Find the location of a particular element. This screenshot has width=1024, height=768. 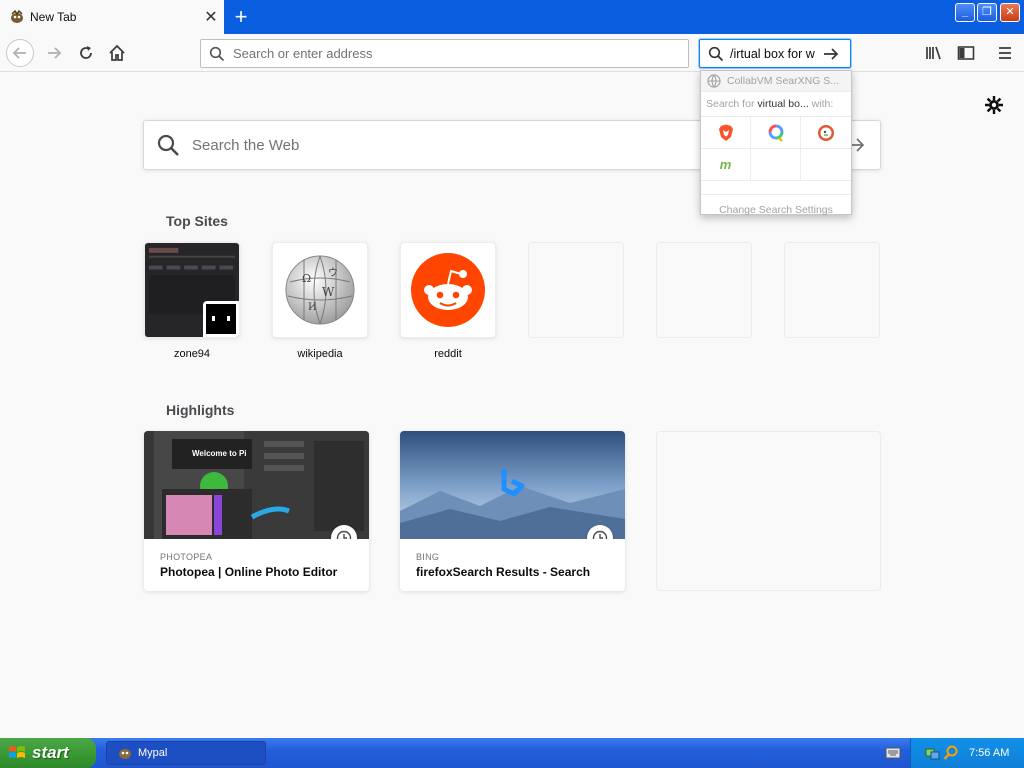

taskbar-clock: 7:56 AM is located at coordinates (989, 753).